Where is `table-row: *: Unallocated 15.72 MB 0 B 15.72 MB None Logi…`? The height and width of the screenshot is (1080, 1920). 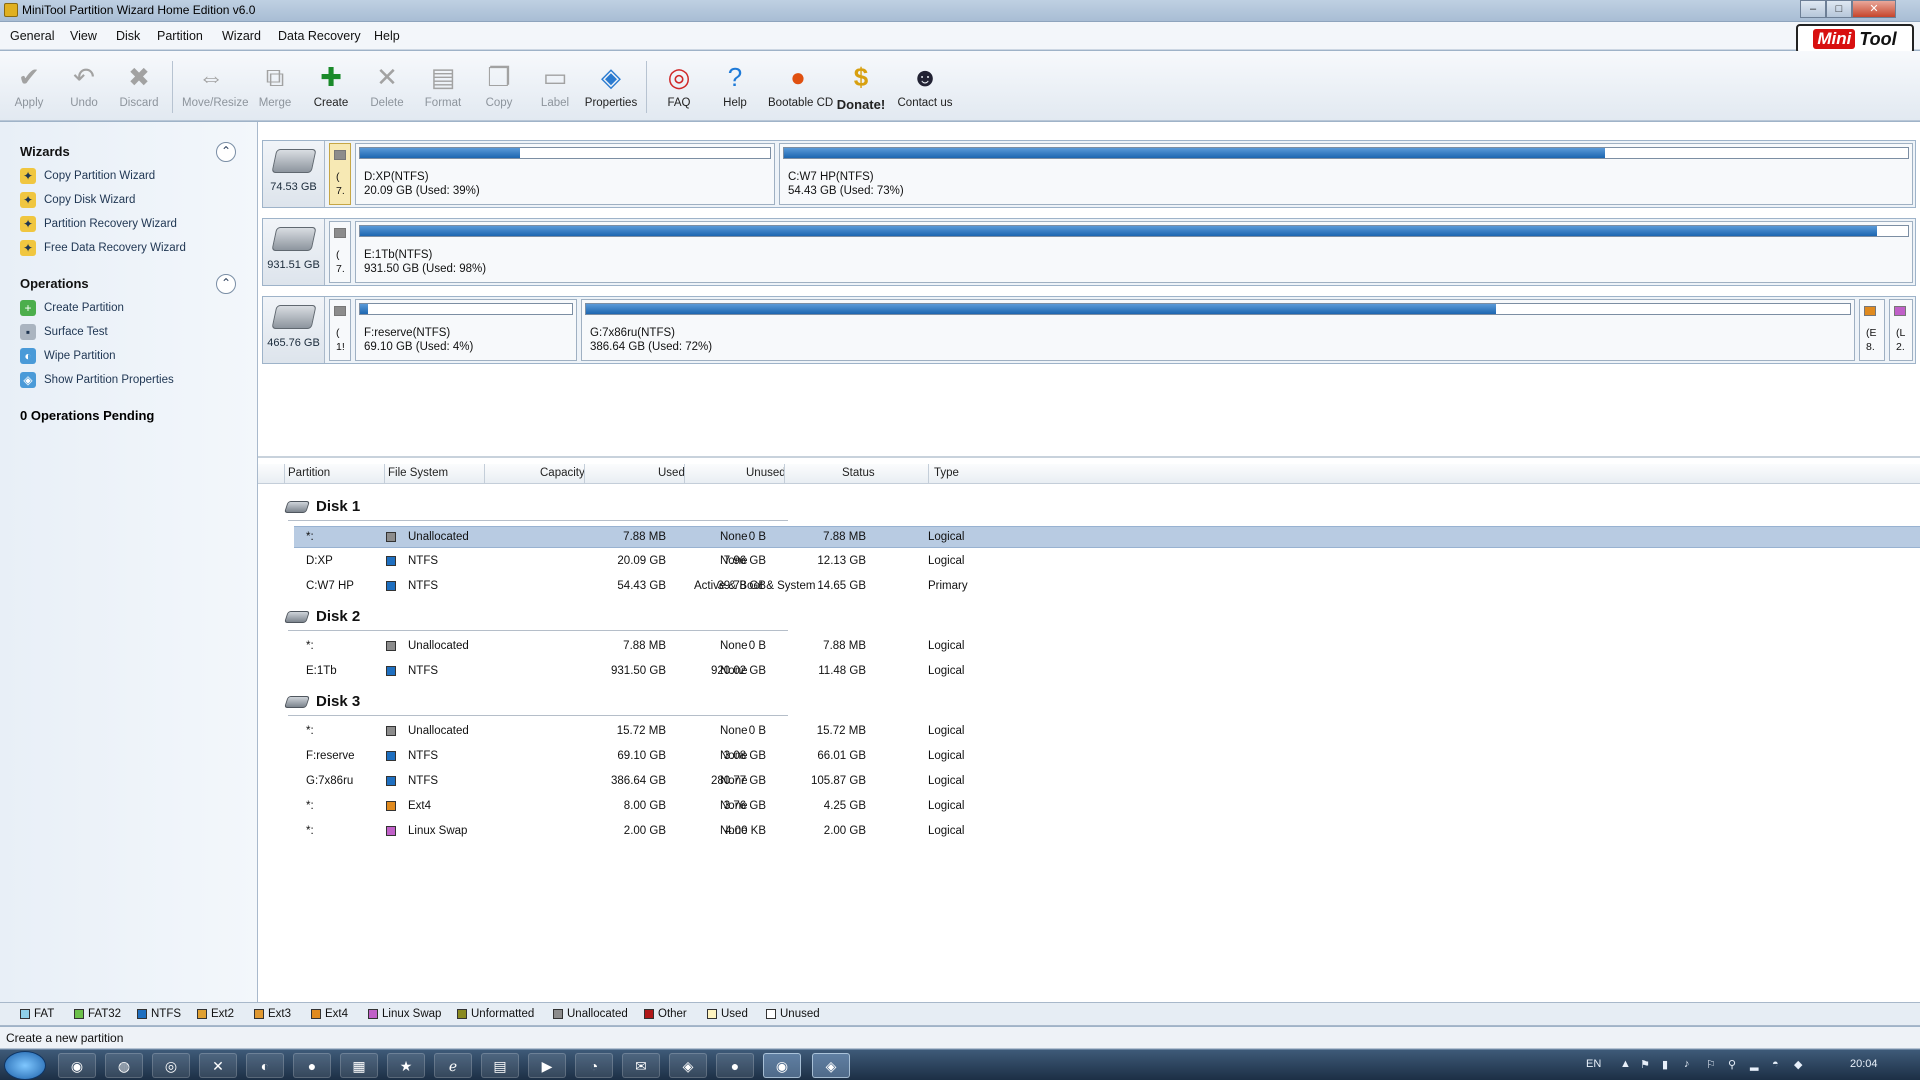 table-row: *: Unallocated 15.72 MB 0 B 15.72 MB None Logi… is located at coordinates (1107, 732).